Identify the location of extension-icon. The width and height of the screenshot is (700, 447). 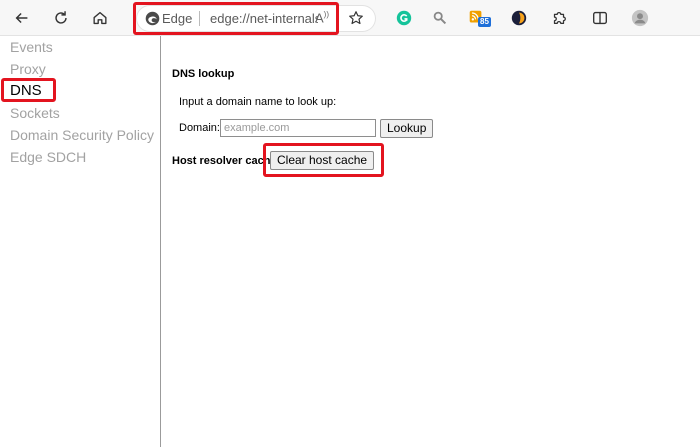
(519, 18).